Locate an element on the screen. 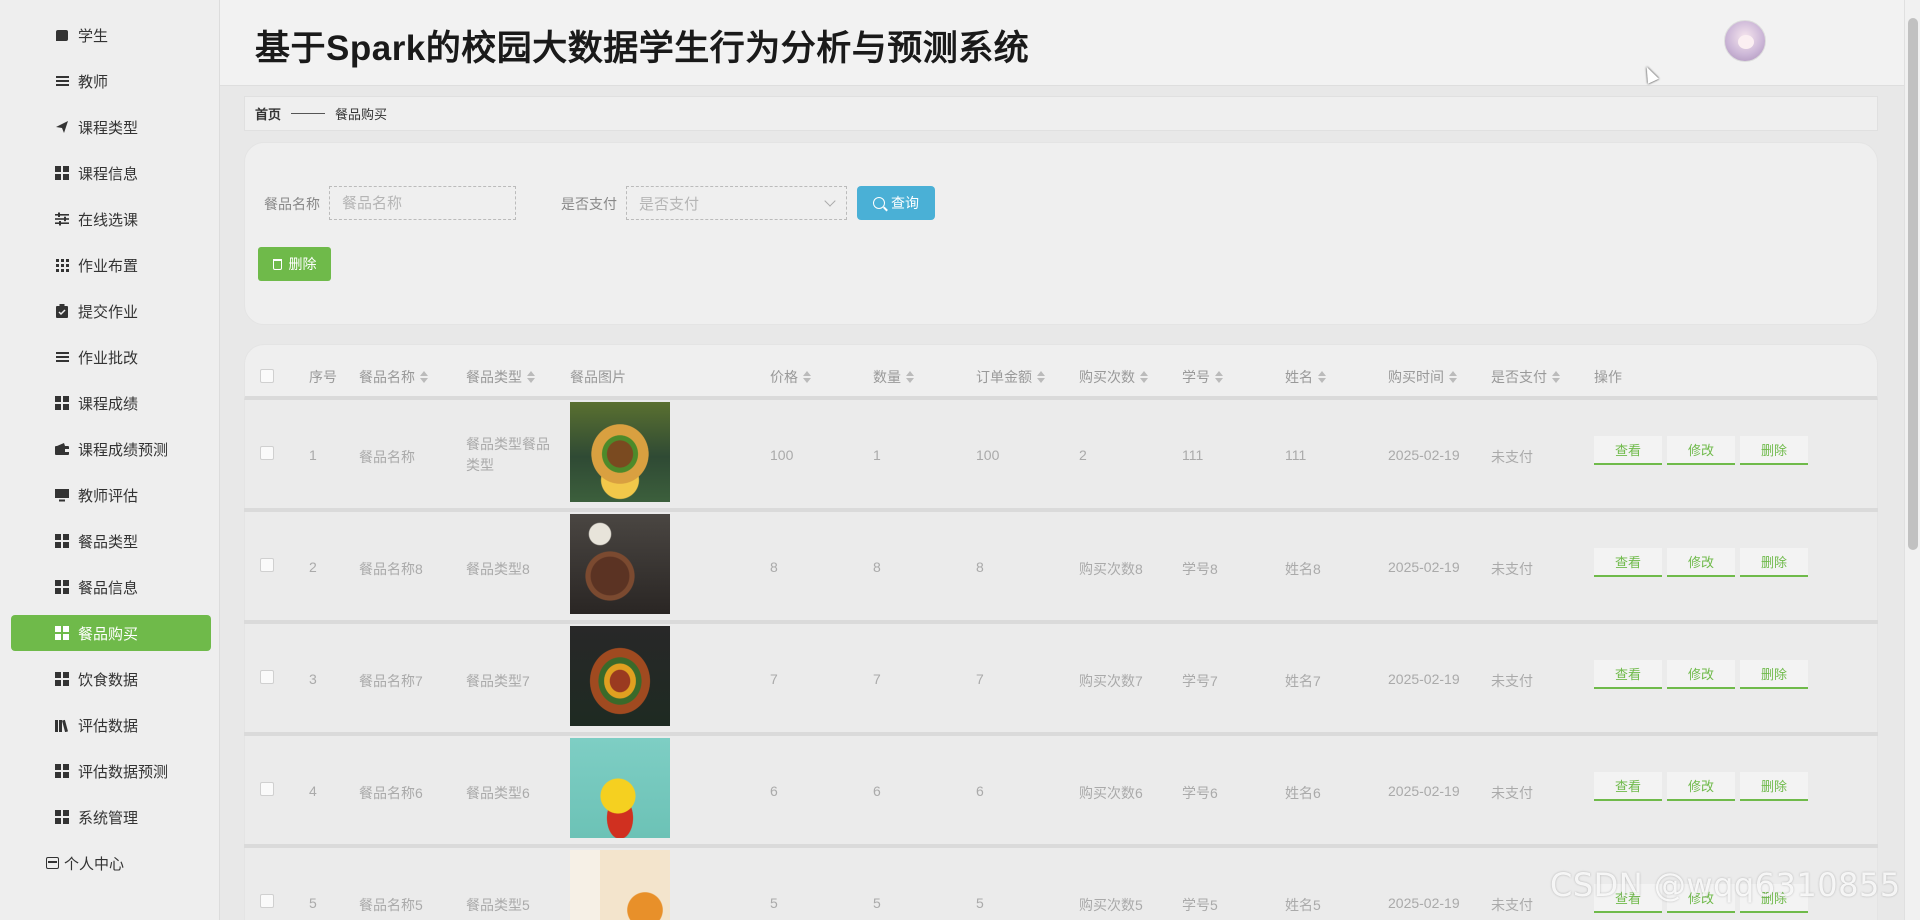  cell-index: 1 is located at coordinates (313, 455).